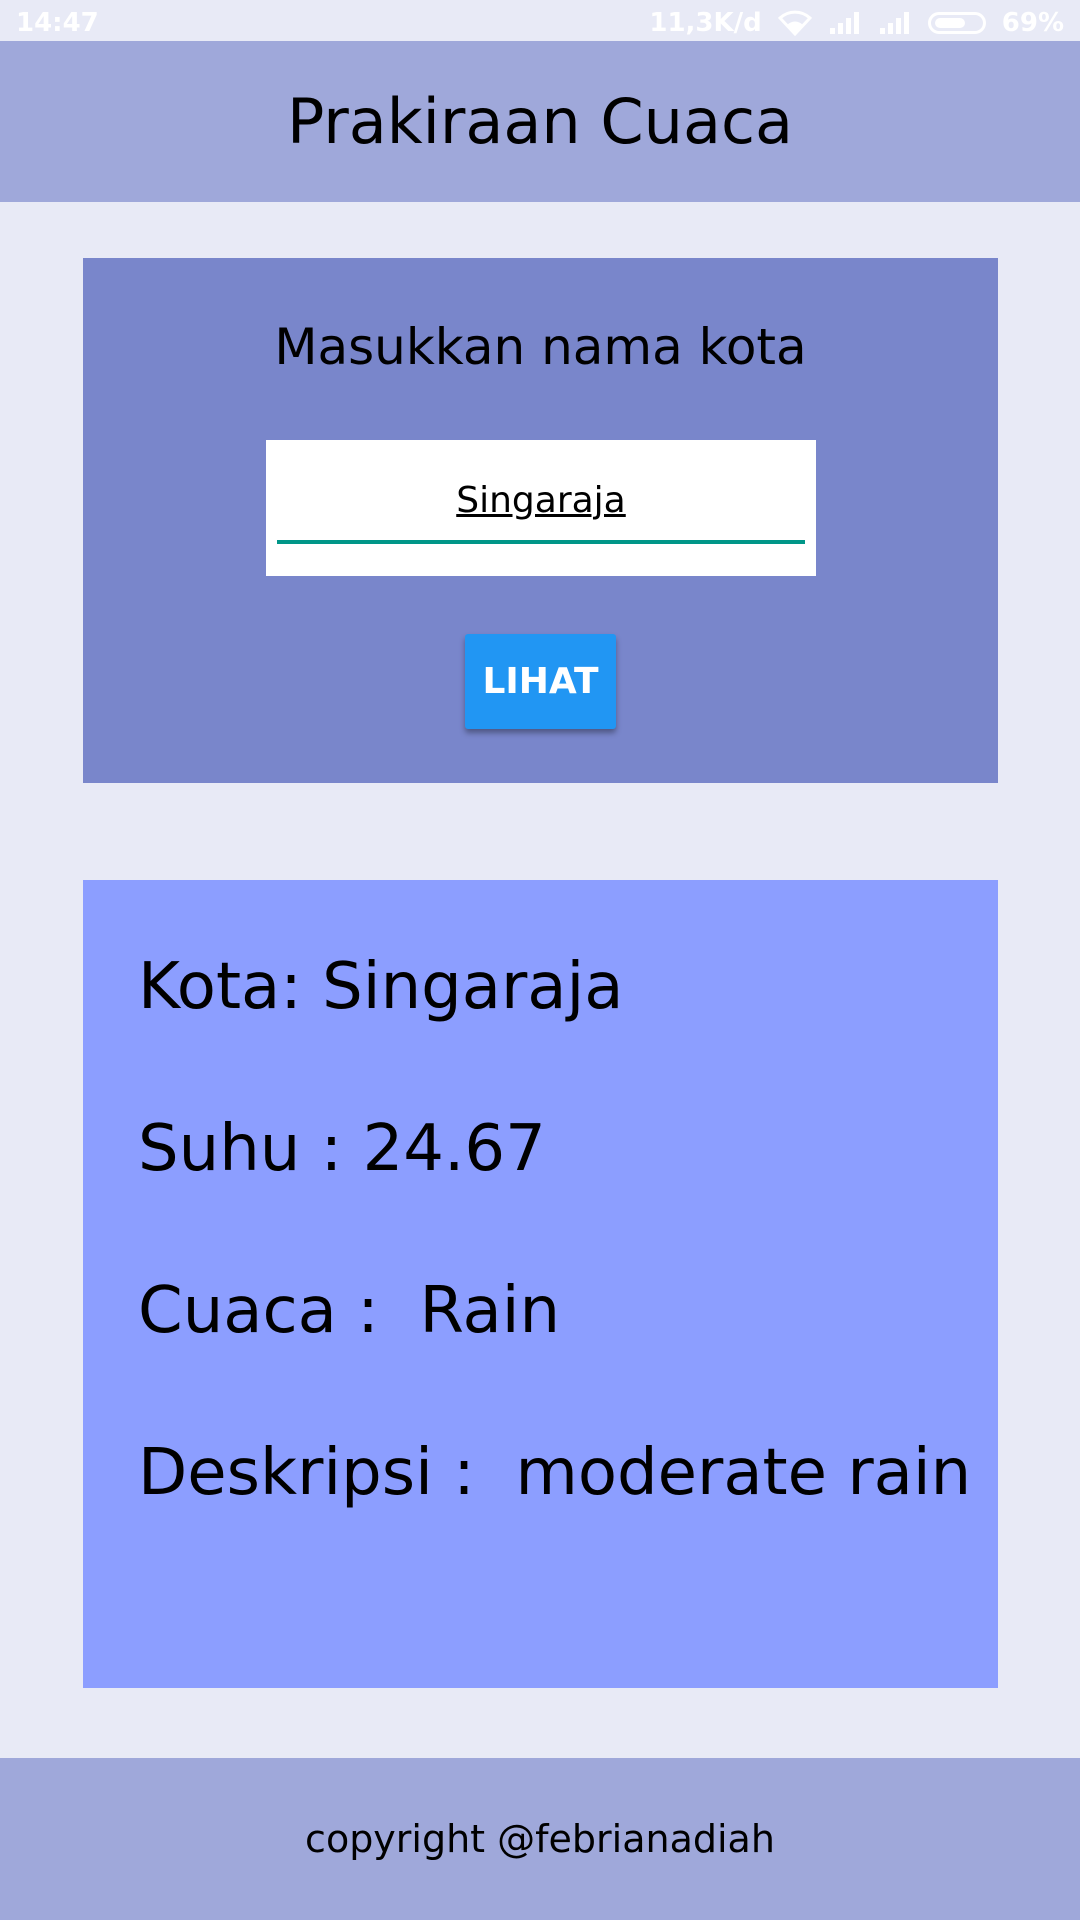 The image size is (1080, 1920). I want to click on result-weather: Cuaca : Rain, so click(349, 1311).